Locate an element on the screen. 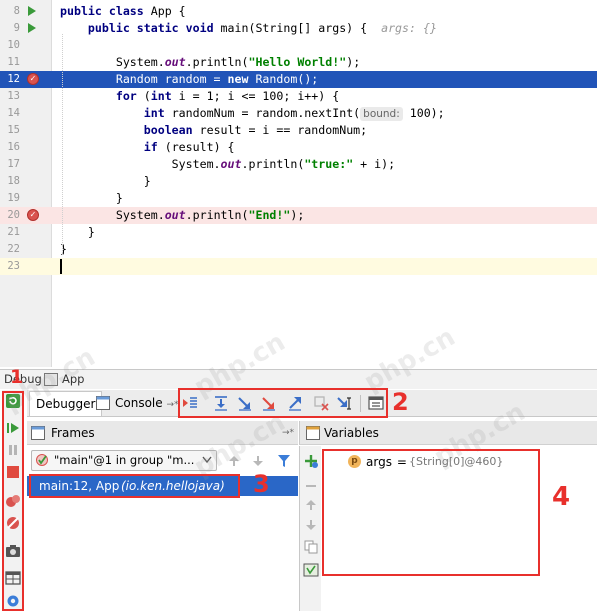 The width and height of the screenshot is (597, 611). code-line: 15 boolean result = i == randomNum; is located at coordinates (298, 130).